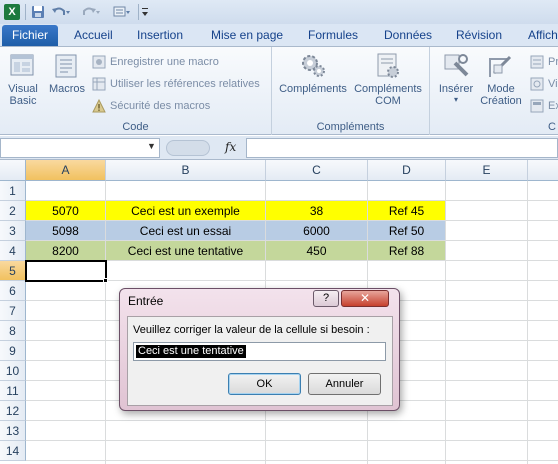 The height and width of the screenshot is (464, 558). I want to click on insert-control-button: Insérer ▾, so click(456, 77).